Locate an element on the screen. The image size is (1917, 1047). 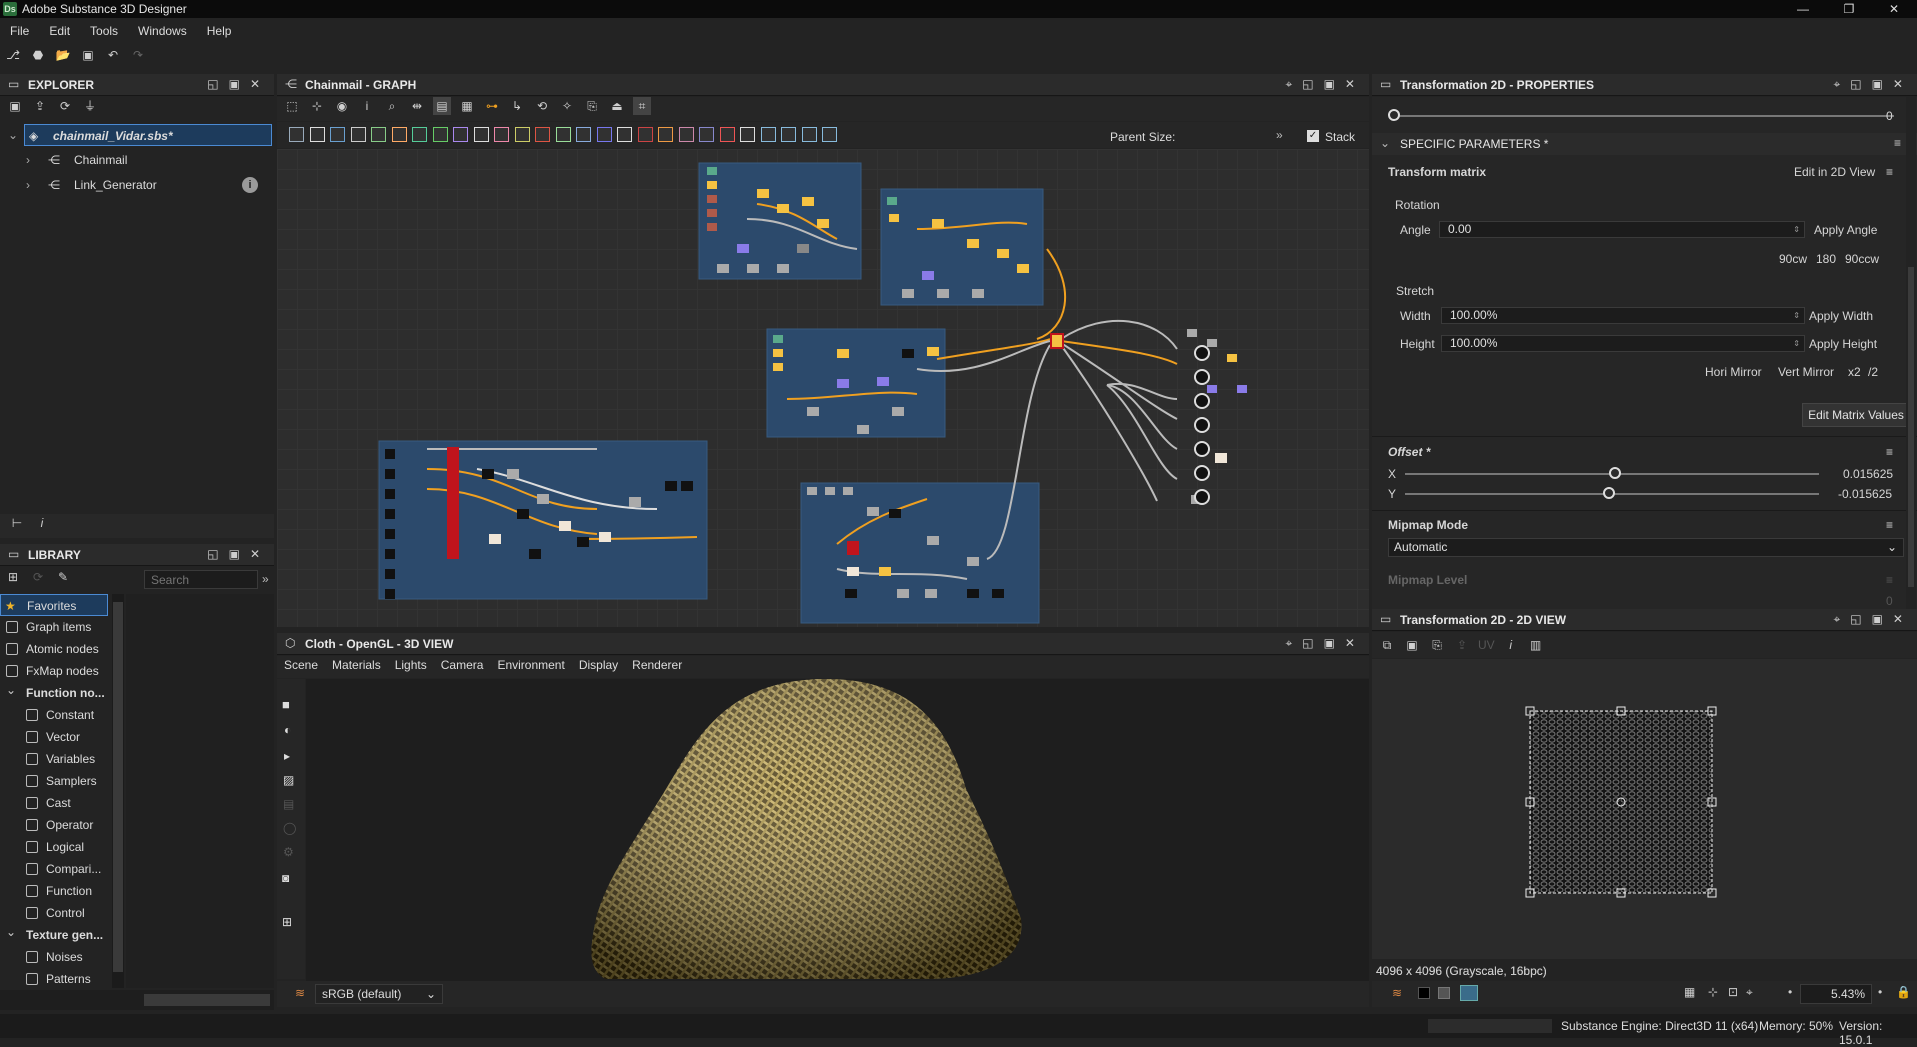
package-item: ◈ chainmail_Vidar.sbs* is located at coordinates (148, 135).